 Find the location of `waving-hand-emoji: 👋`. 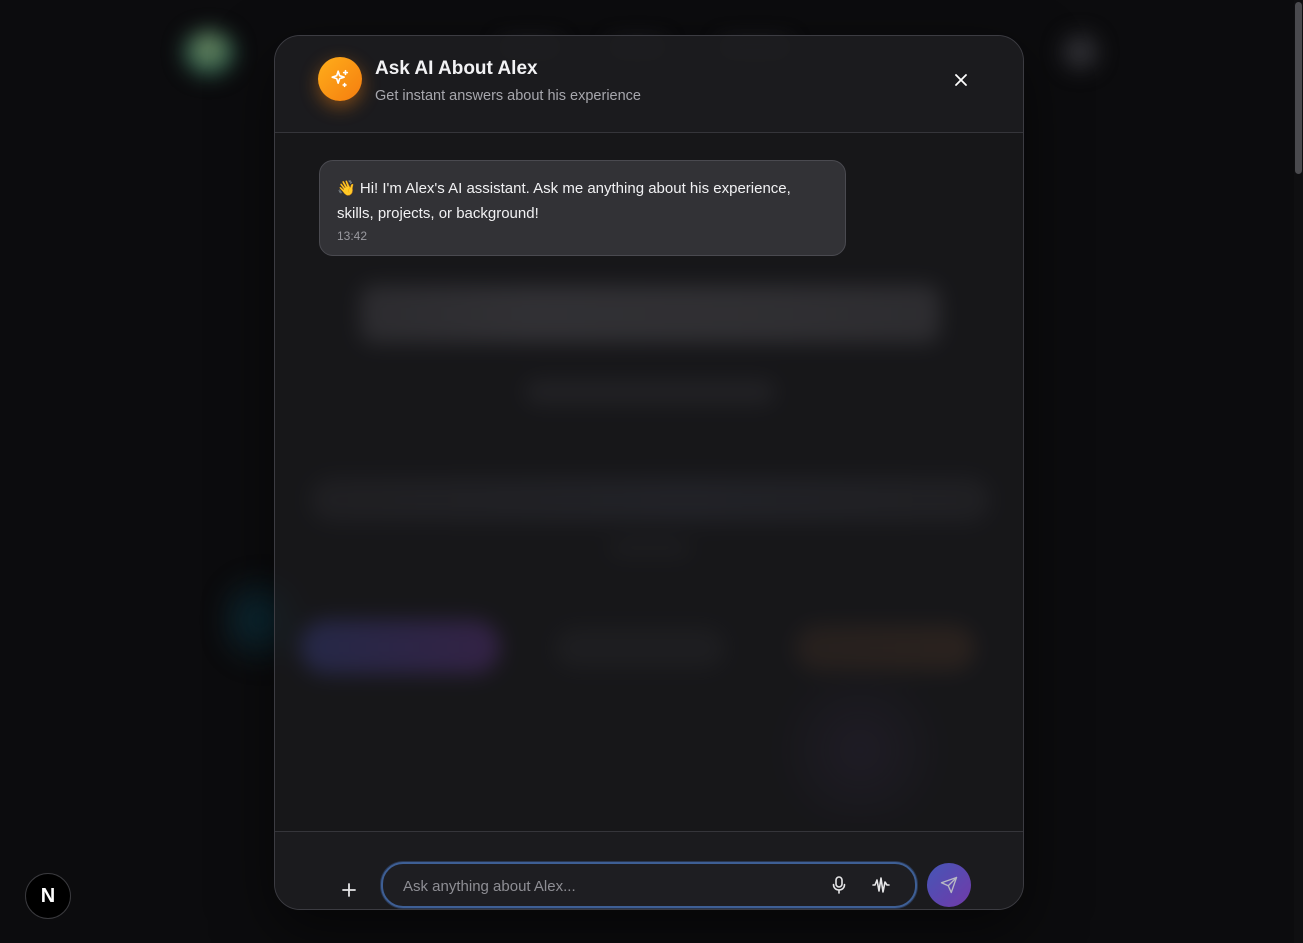

waving-hand-emoji: 👋 is located at coordinates (346, 188).